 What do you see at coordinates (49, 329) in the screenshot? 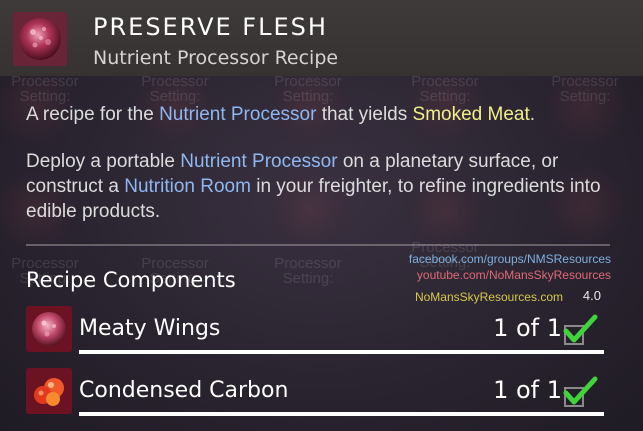
I see `meaty-wings-icon` at bounding box center [49, 329].